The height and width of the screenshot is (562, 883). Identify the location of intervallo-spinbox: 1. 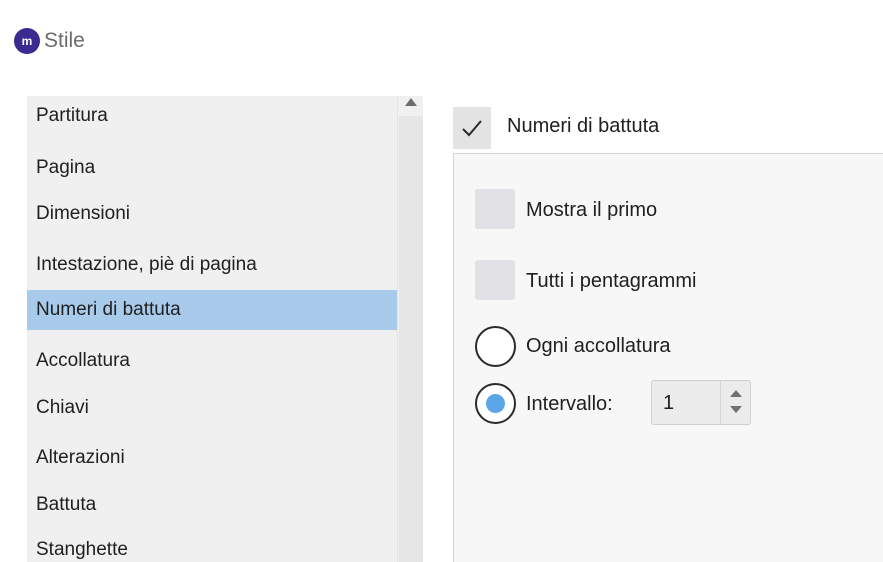
(701, 402).